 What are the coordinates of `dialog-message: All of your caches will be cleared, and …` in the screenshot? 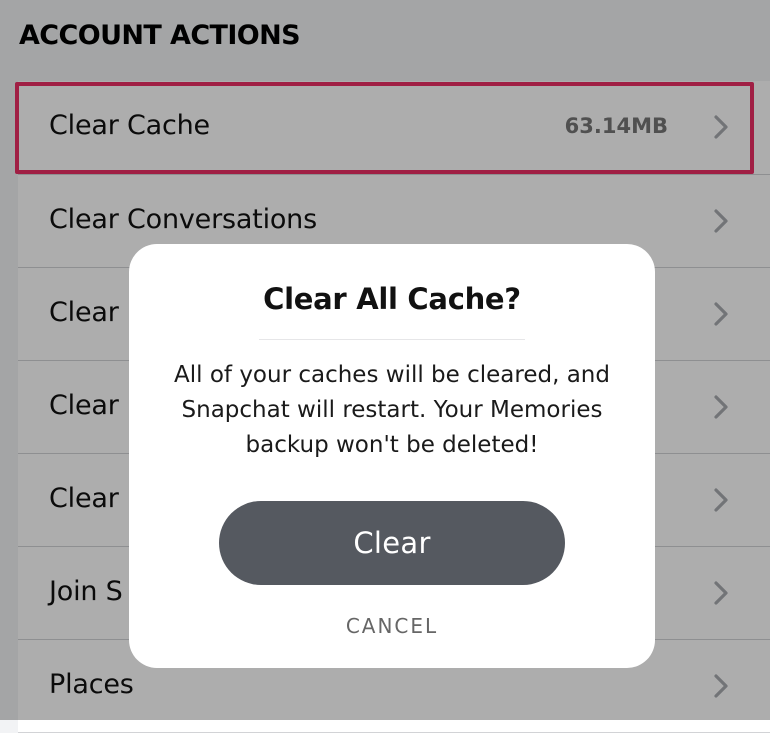 It's located at (392, 410).